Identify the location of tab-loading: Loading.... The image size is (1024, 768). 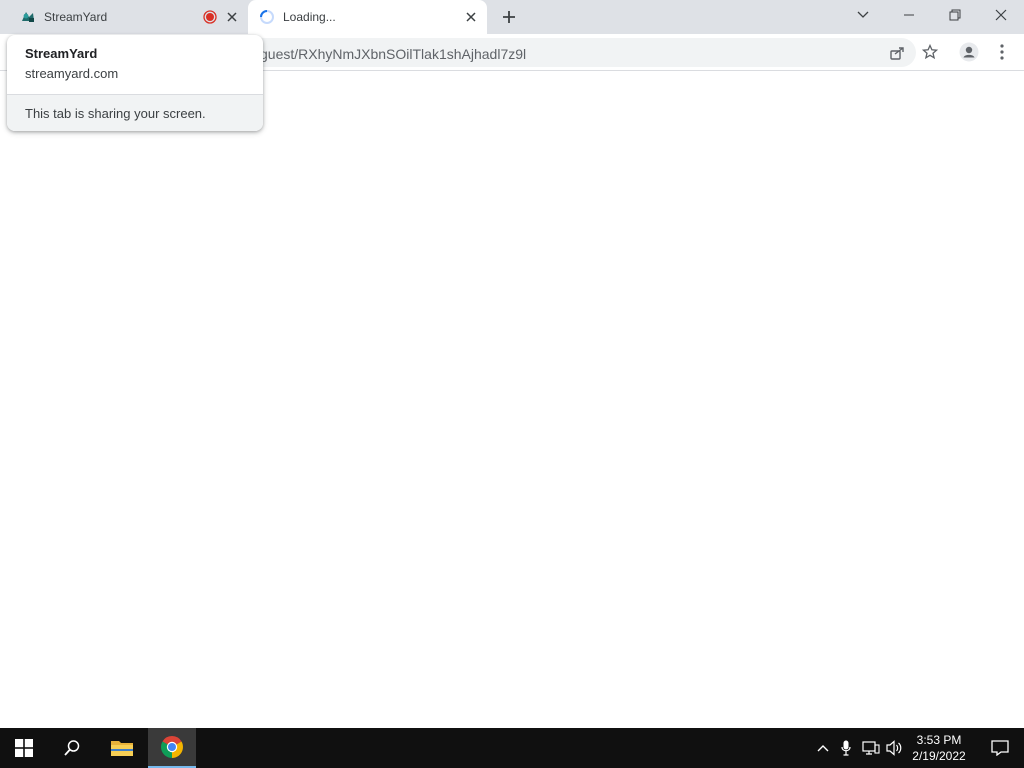
(367, 17).